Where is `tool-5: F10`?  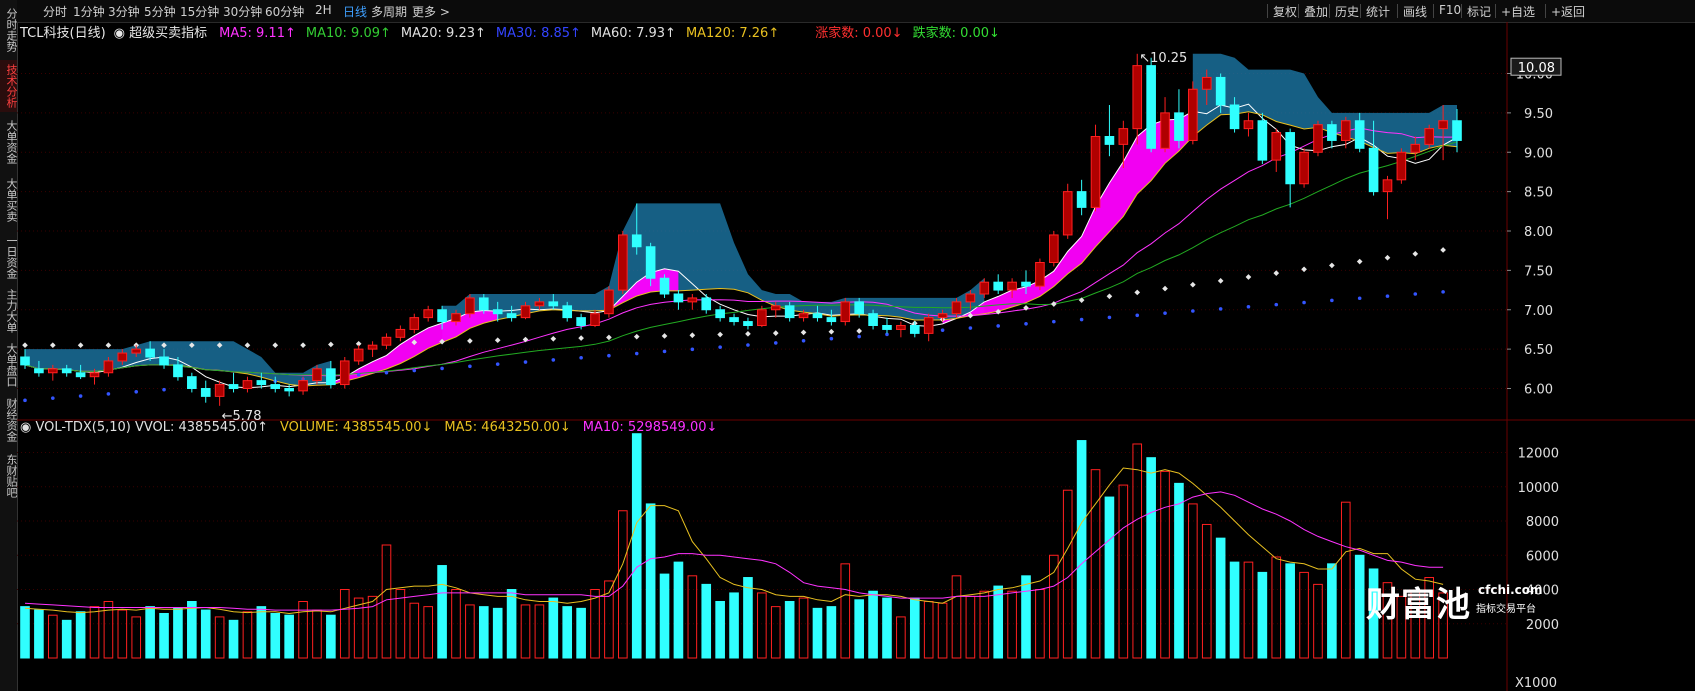 tool-5: F10 is located at coordinates (1450, 10).